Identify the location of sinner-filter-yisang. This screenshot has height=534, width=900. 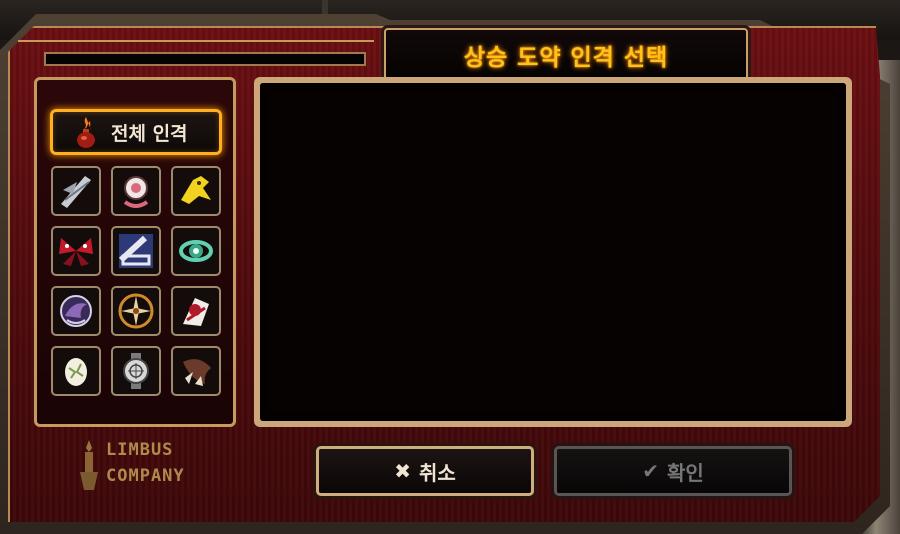
(76, 191).